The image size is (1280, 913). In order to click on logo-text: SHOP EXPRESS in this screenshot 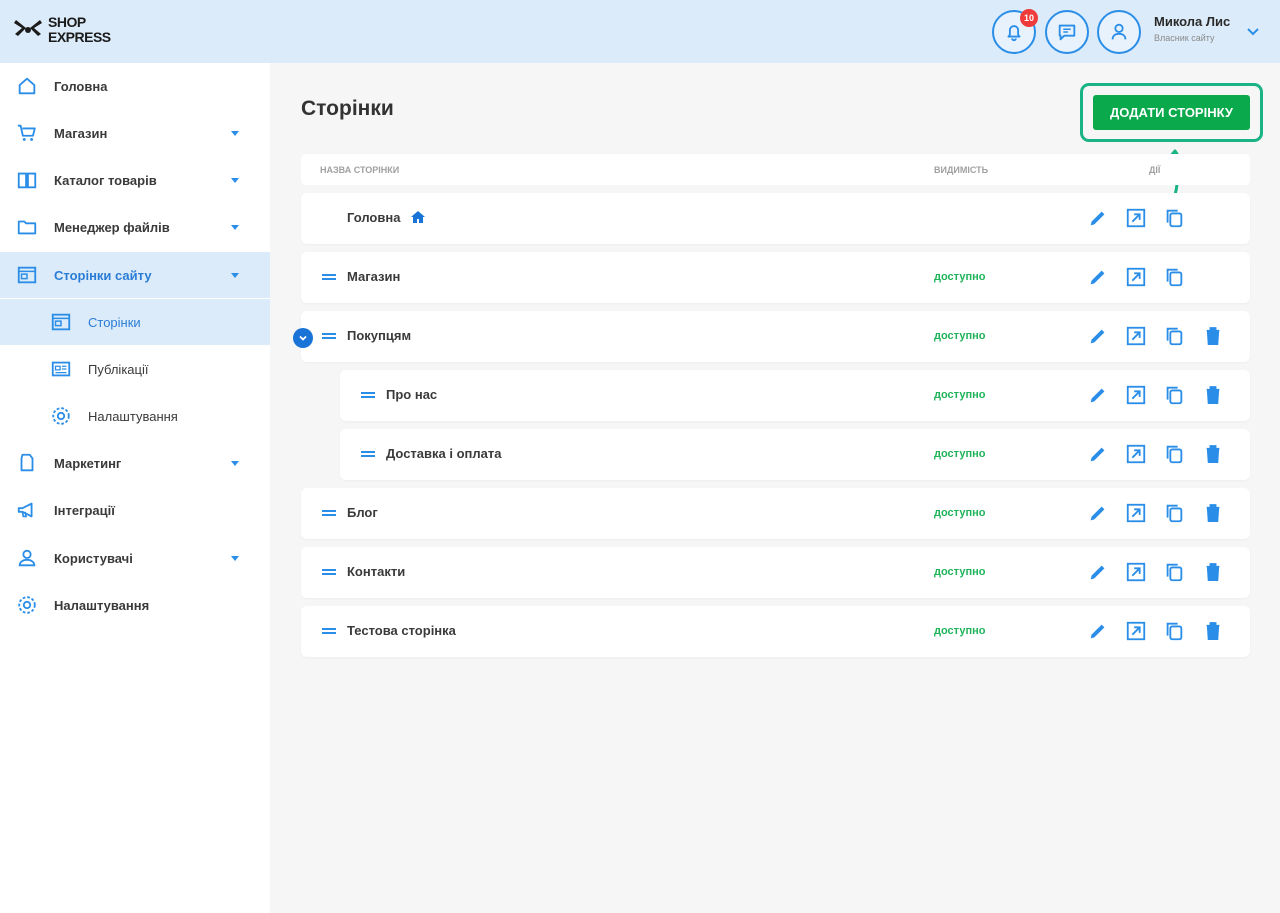, I will do `click(79, 29)`.